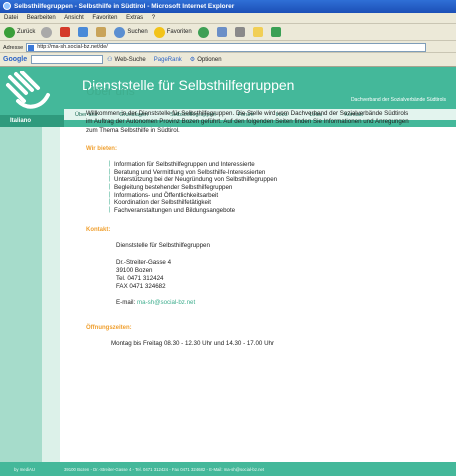 The height and width of the screenshot is (476, 456). Describe the element at coordinates (28, 90) in the screenshot. I see `hand-logo-icon` at that location.